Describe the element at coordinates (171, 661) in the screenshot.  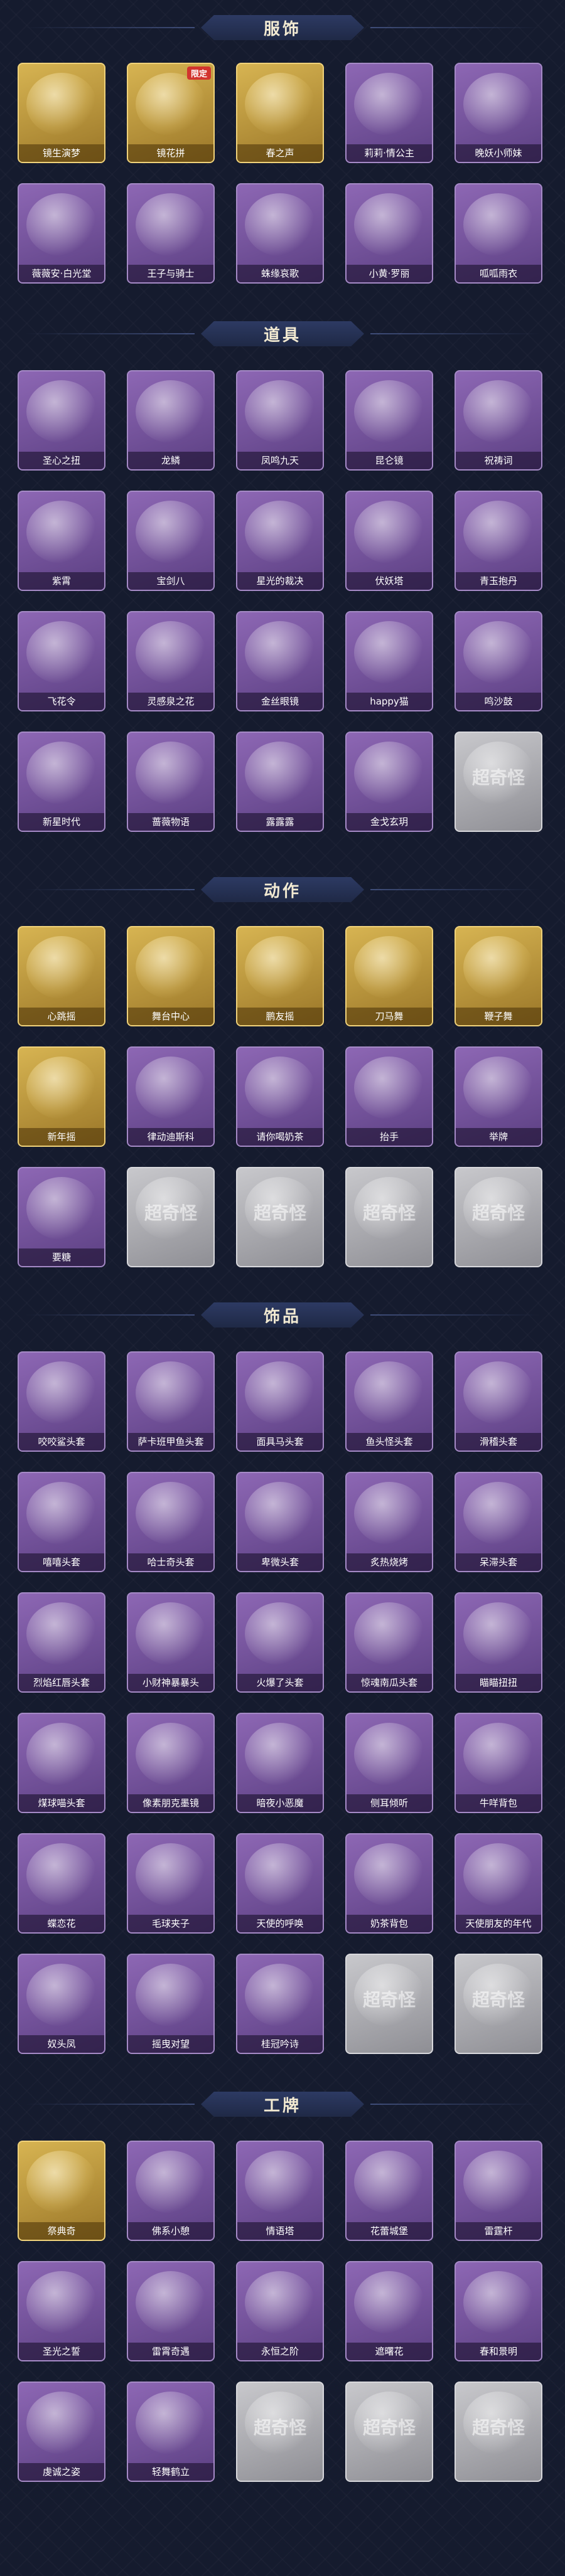
I see `item-card: 灵感泉之花` at that location.